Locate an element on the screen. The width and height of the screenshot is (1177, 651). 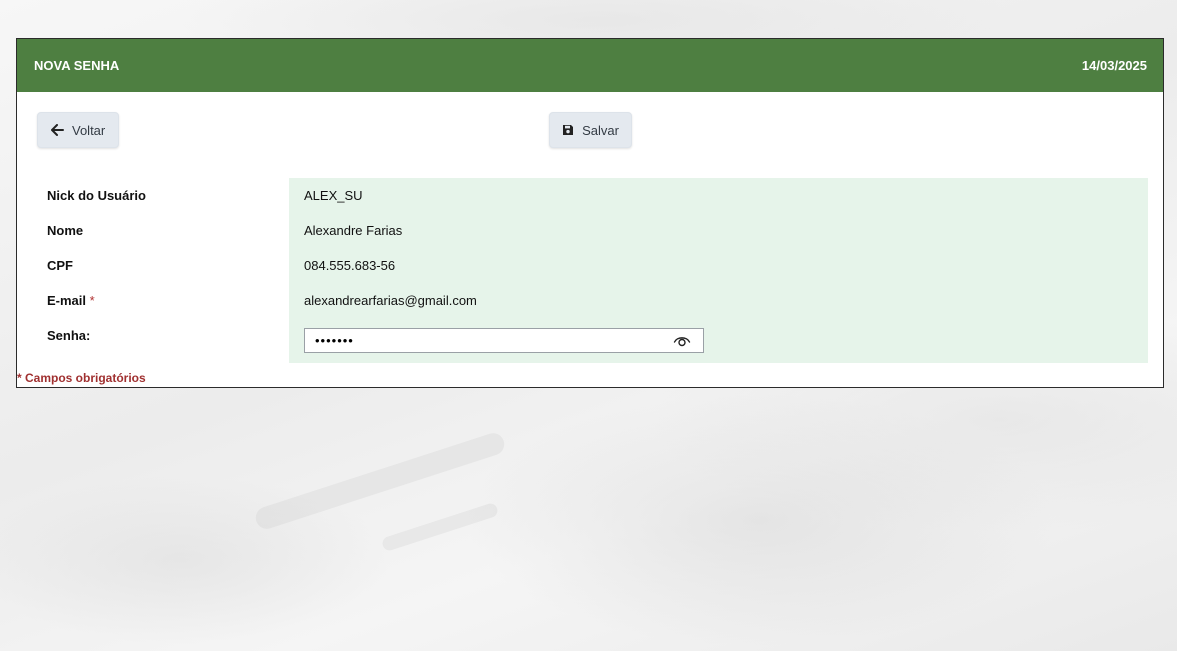
password-field is located at coordinates (504, 340).